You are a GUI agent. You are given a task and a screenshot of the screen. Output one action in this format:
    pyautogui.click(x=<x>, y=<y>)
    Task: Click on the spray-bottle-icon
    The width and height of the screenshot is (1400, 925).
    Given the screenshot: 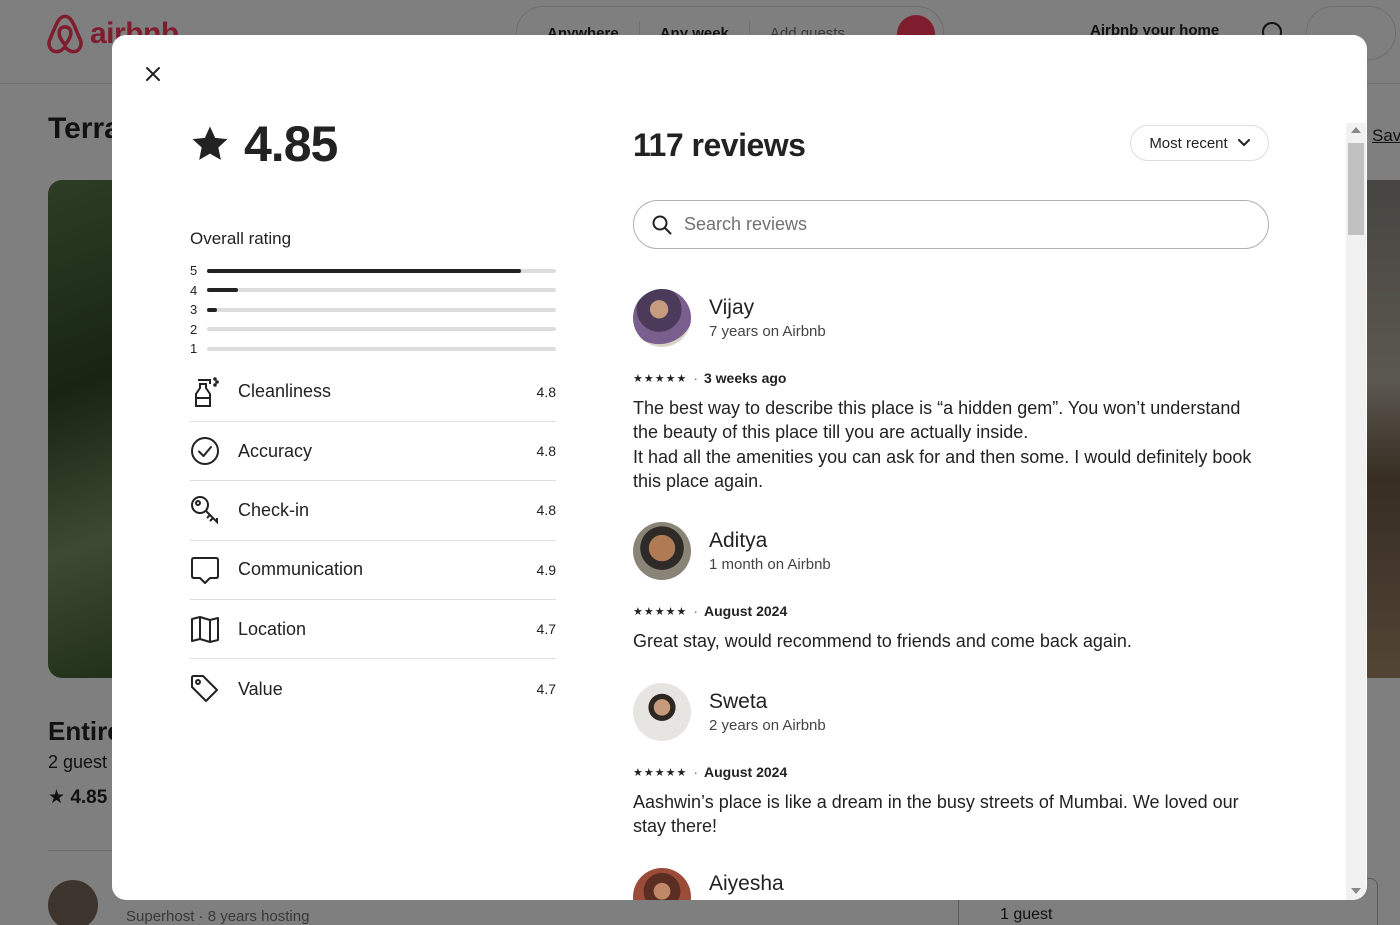 What is the action you would take?
    pyautogui.click(x=214, y=392)
    